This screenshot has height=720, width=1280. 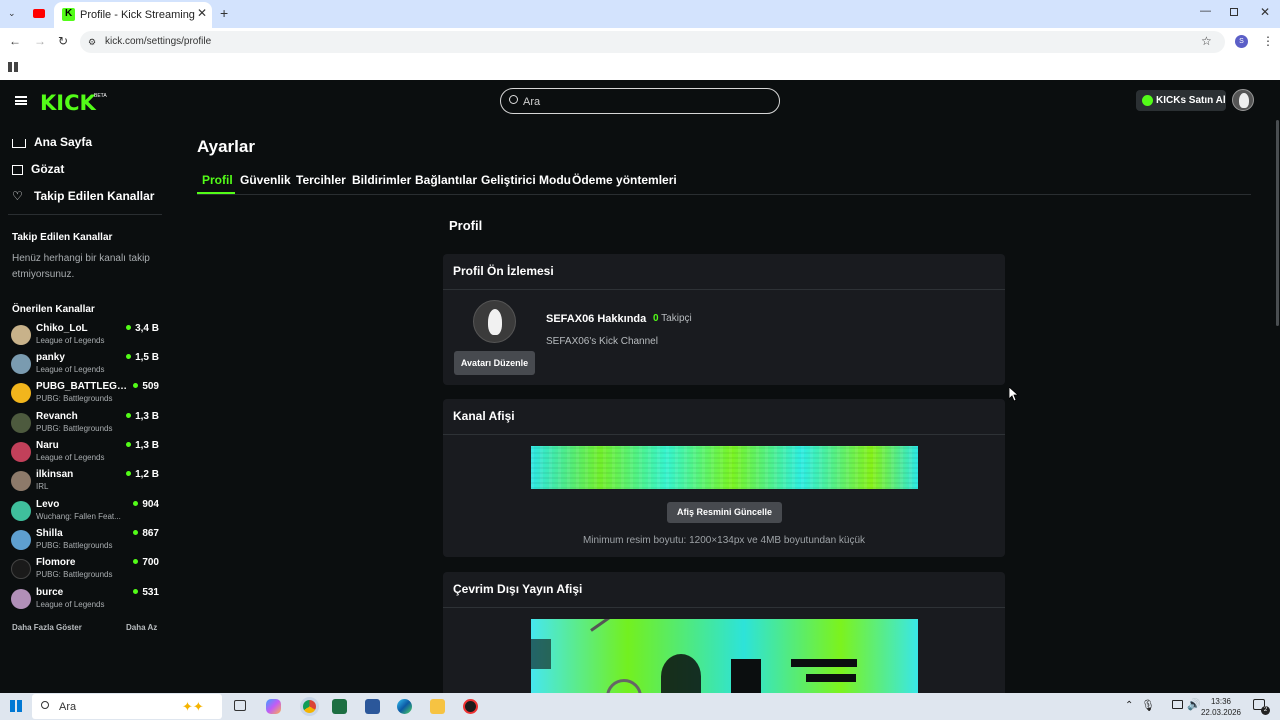 I want to click on tab-profile: Profil, so click(x=217, y=180).